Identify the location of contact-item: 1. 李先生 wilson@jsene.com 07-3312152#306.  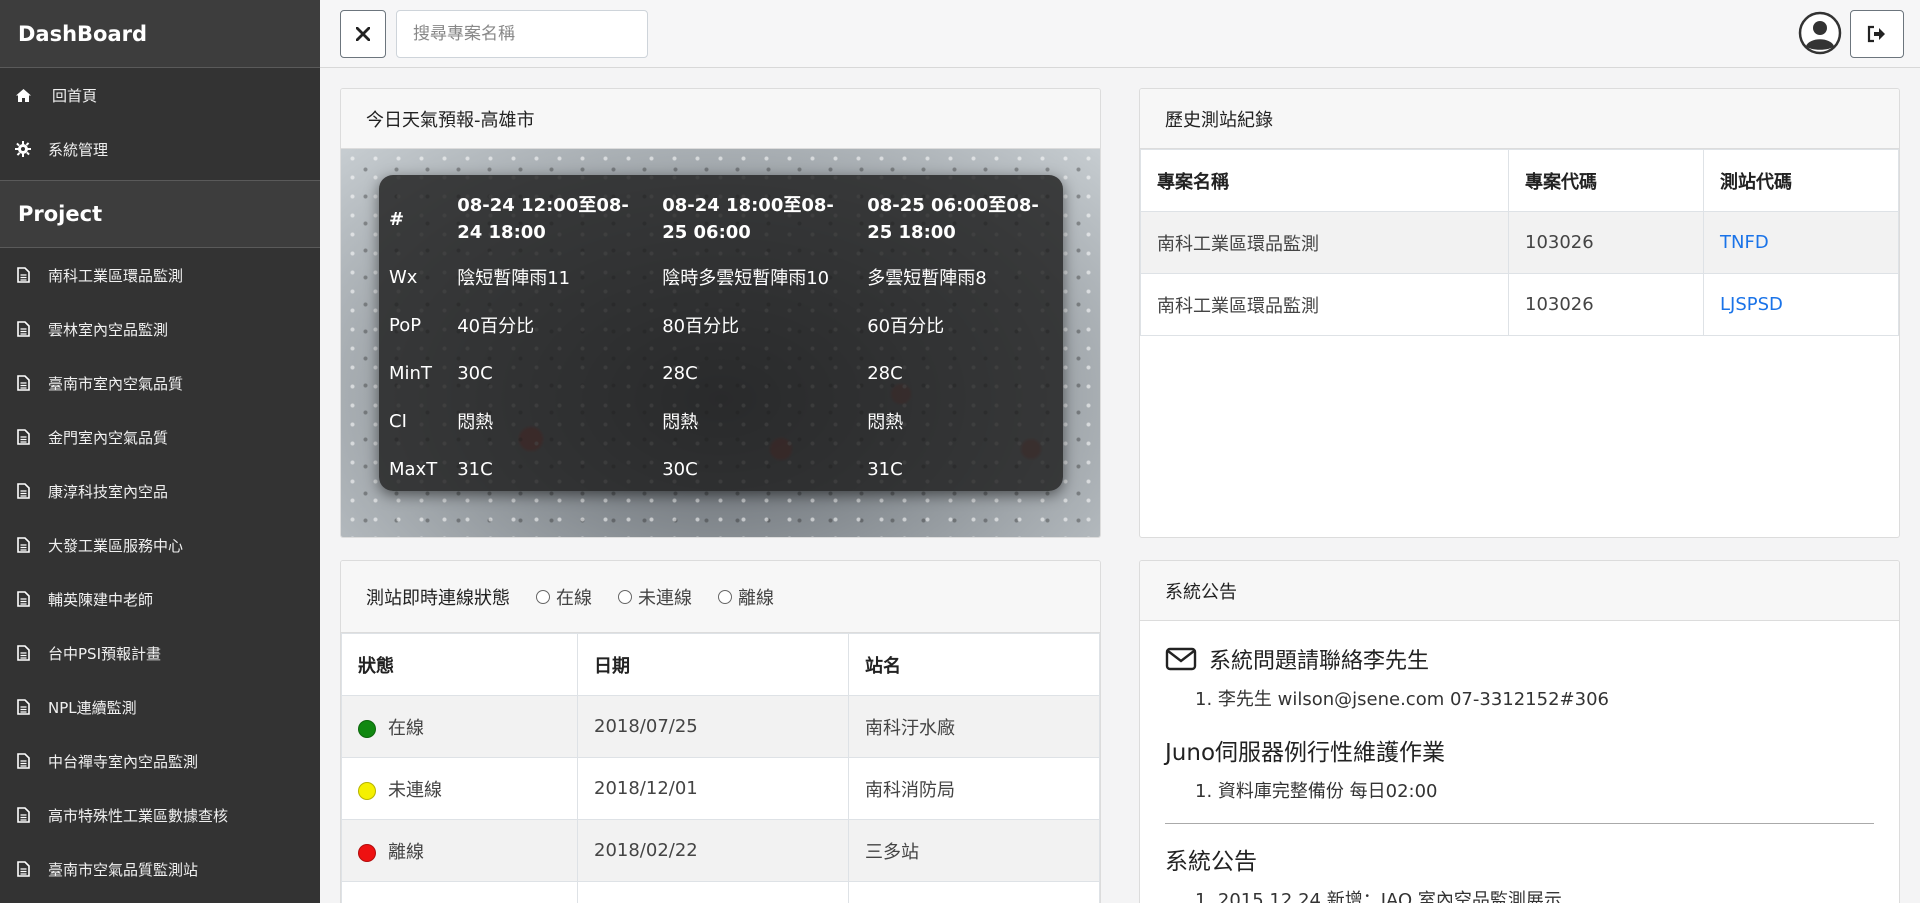
(1402, 699).